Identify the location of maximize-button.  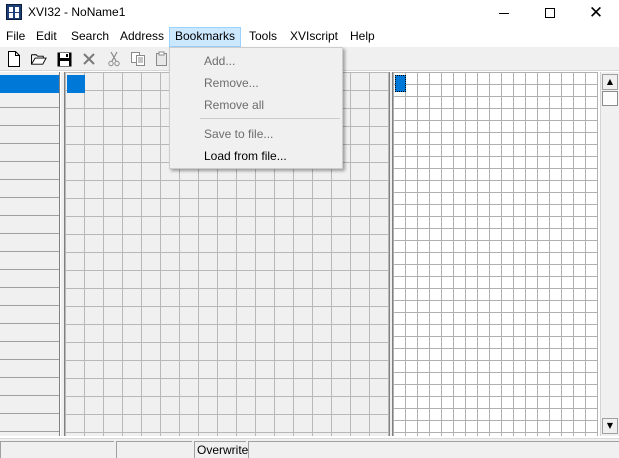
(550, 13).